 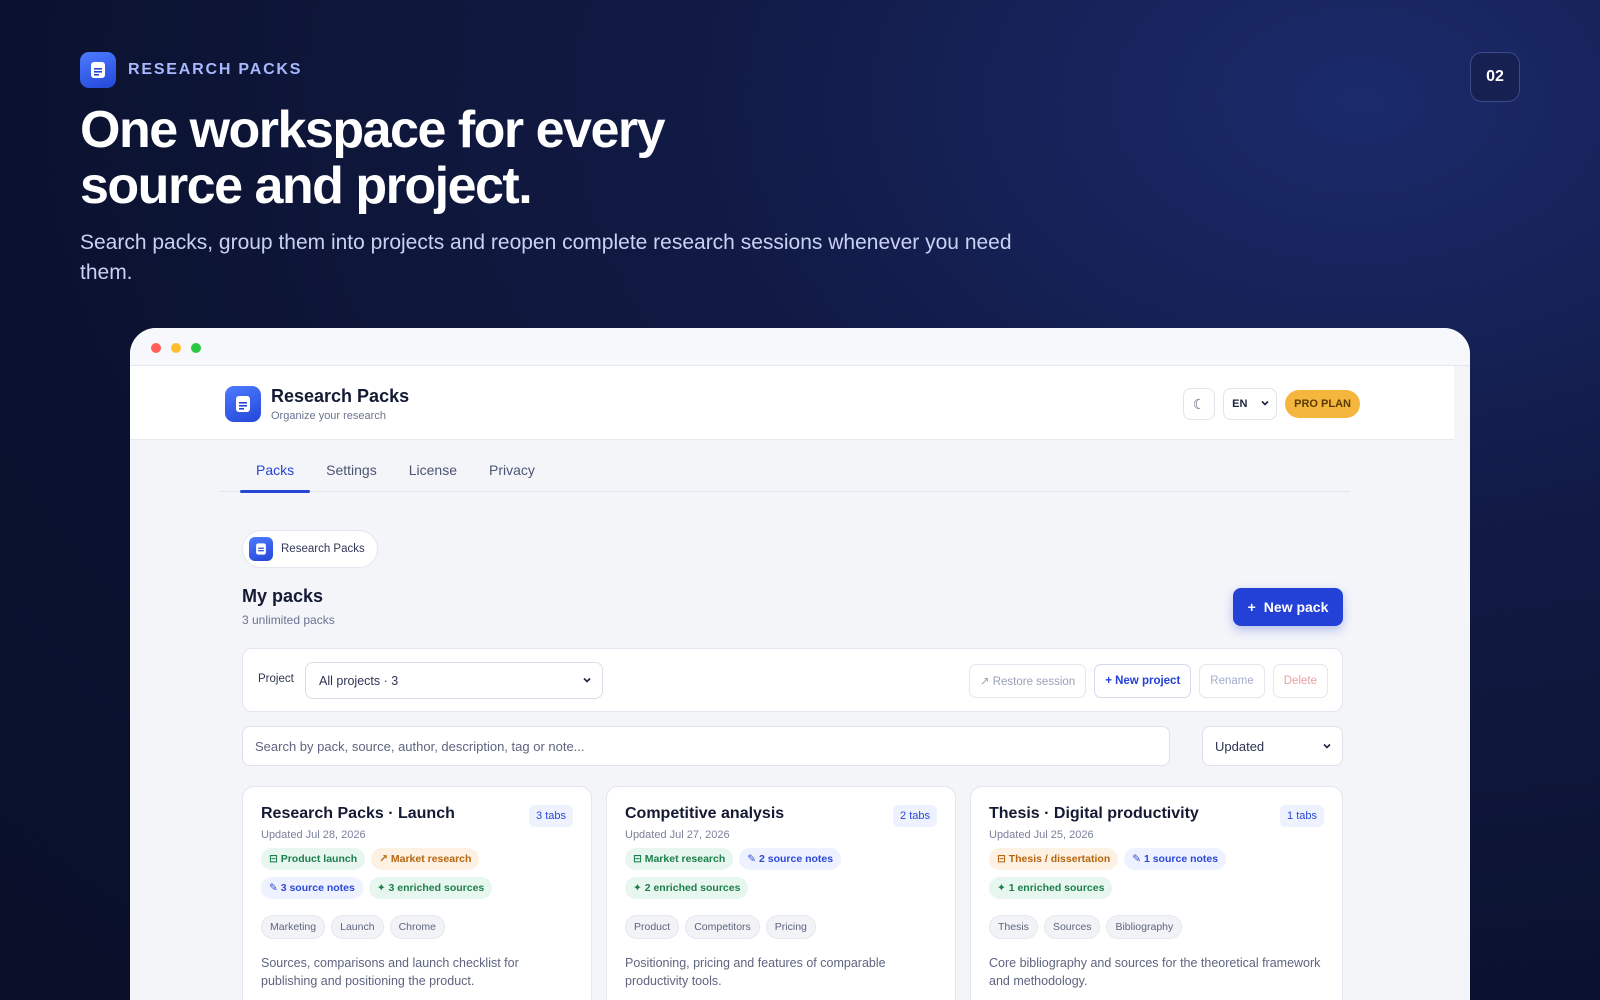 I want to click on tag-chip: Bibliography, so click(x=1144, y=927).